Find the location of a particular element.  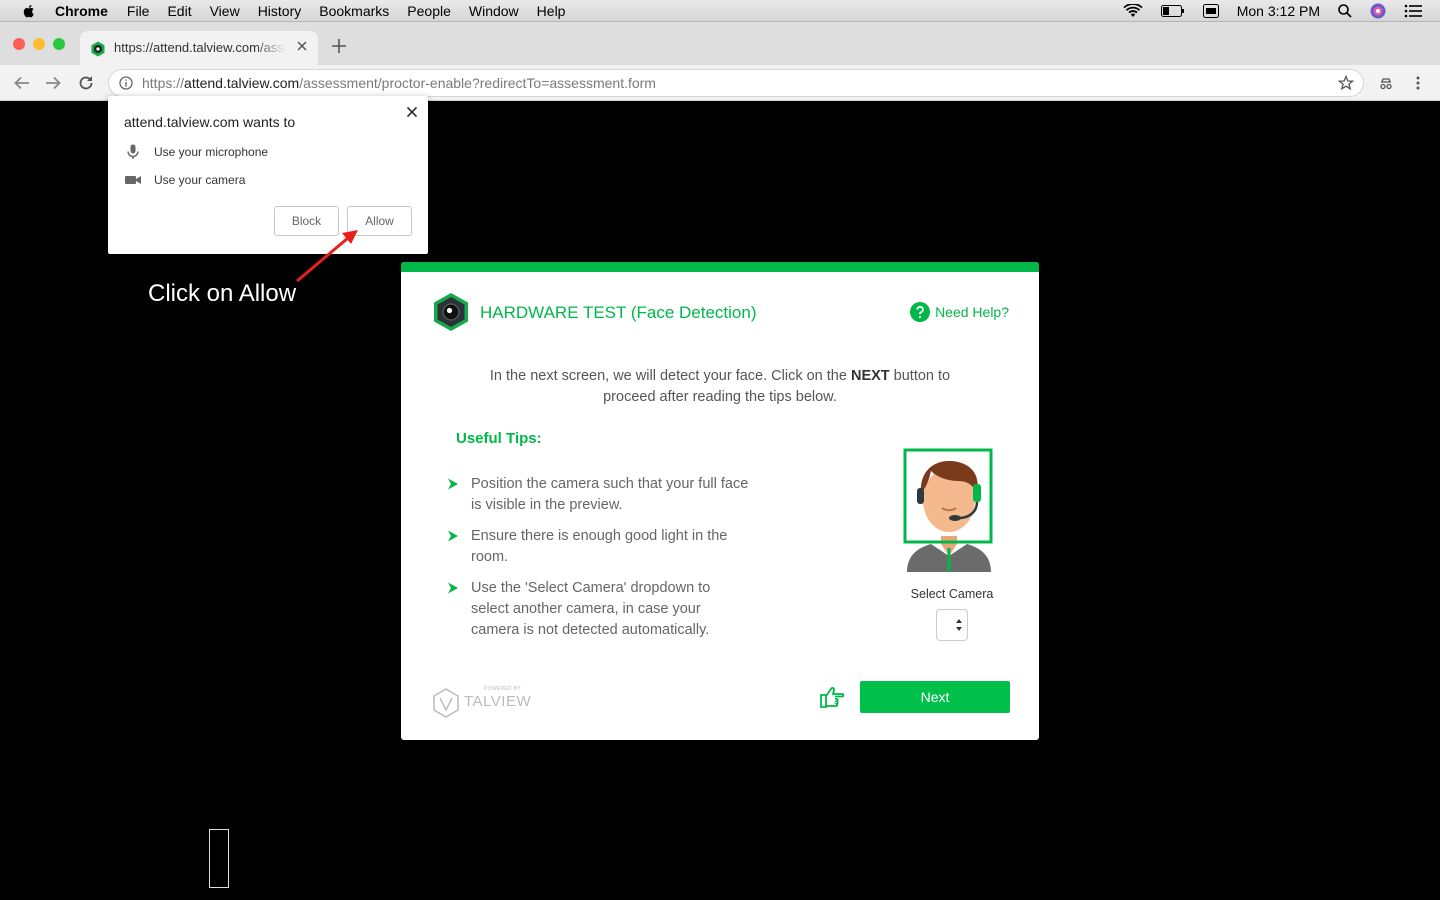

permission-item-camera: Use your camera is located at coordinates (184, 180).